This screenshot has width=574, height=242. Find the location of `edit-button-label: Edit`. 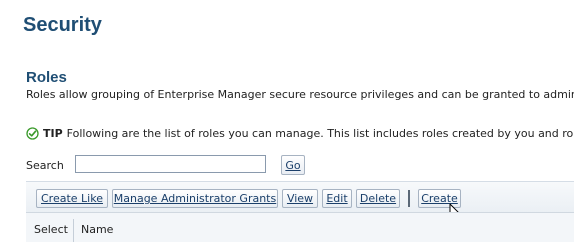

edit-button-label: Edit is located at coordinates (337, 198).